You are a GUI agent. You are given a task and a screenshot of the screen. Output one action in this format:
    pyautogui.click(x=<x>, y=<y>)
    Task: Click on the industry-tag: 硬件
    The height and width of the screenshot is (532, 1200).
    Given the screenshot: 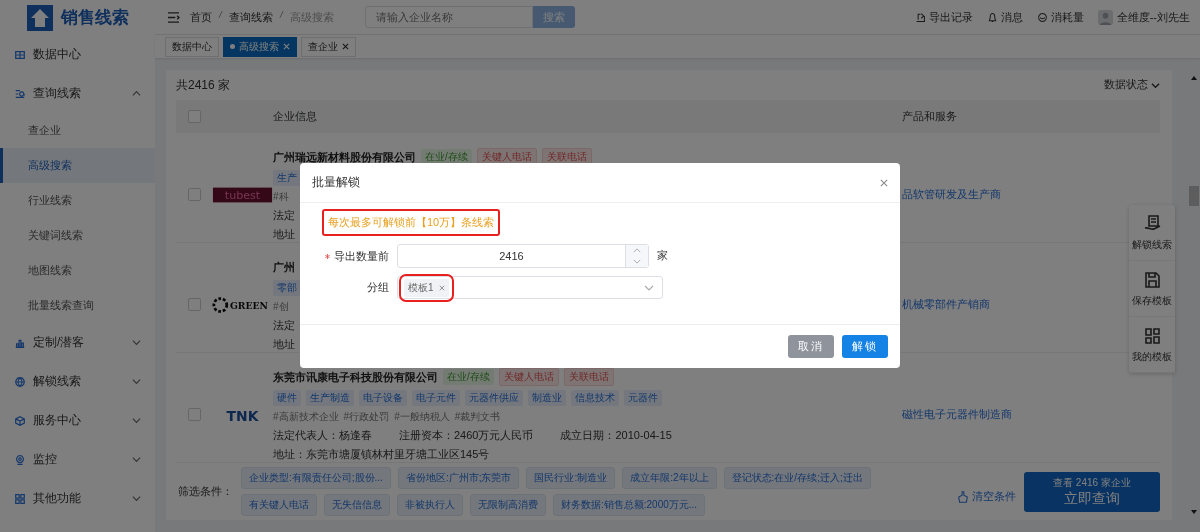 What is the action you would take?
    pyautogui.click(x=287, y=397)
    